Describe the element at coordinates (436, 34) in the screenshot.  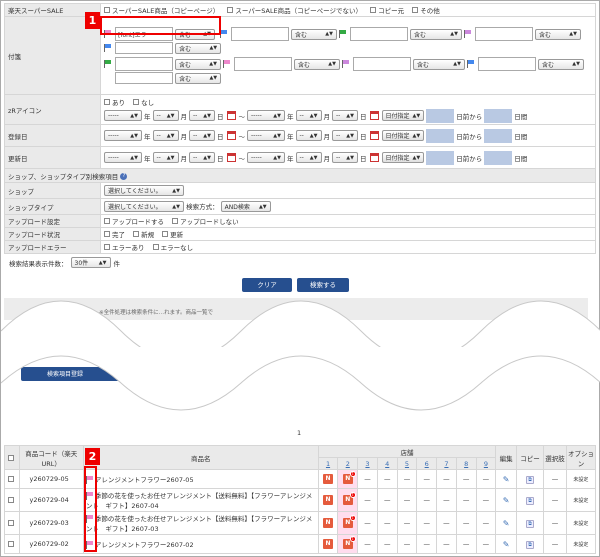
I see `tag-op-3: 含む ▲▼` at that location.